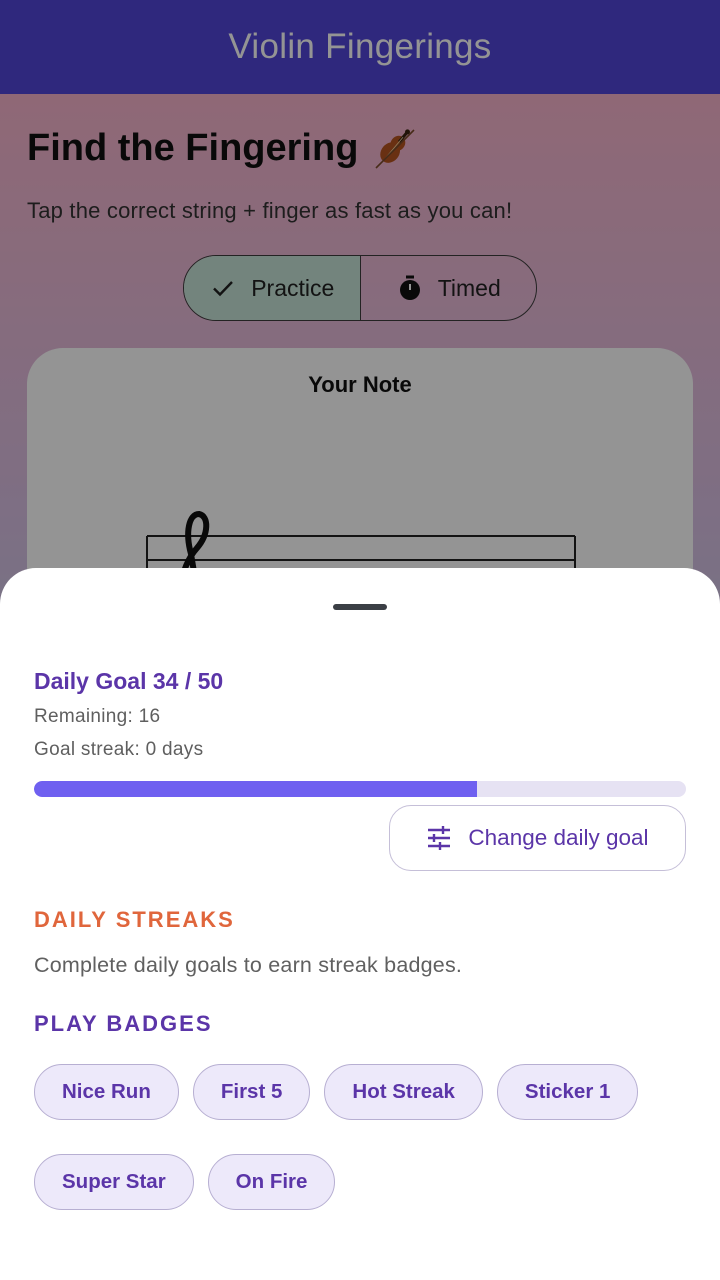 This screenshot has height=1280, width=720. I want to click on badge-row: Nice Run First 5 Hot Streak Sticker 1, so click(336, 1092).